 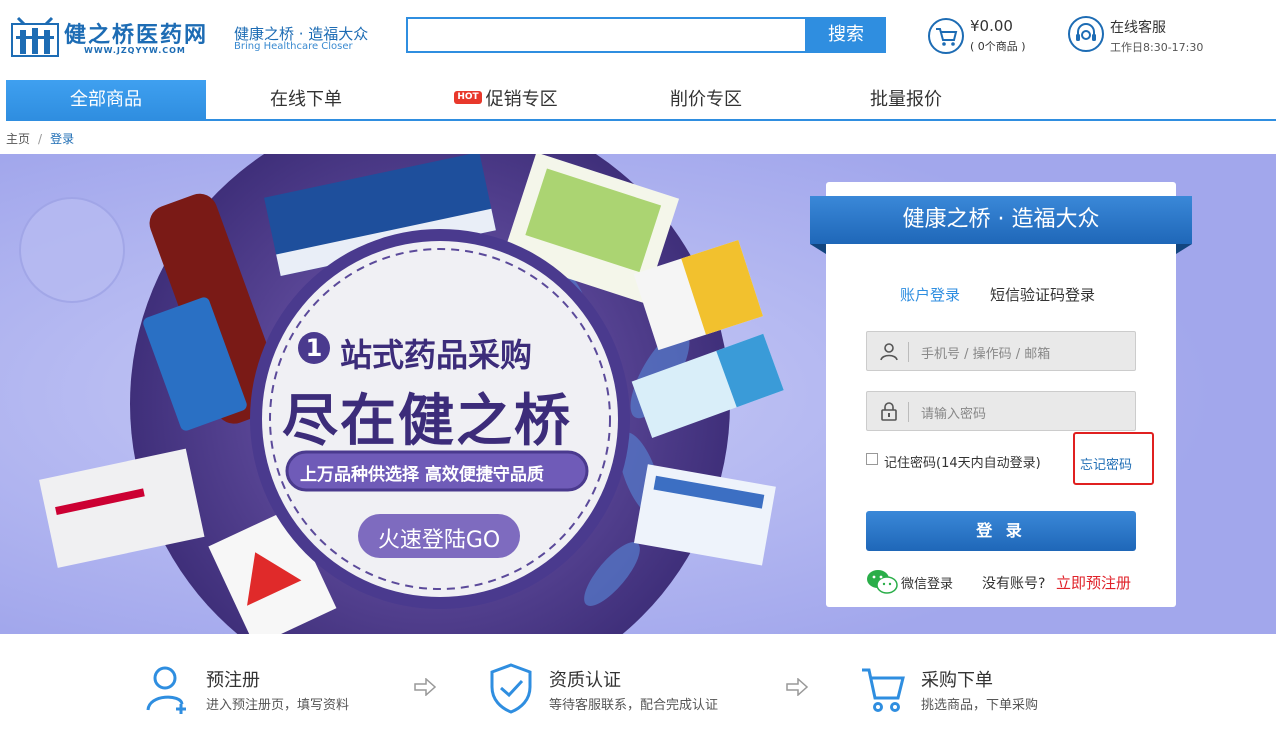 I want to click on breadcrumb-current: 登录, so click(x=62, y=139).